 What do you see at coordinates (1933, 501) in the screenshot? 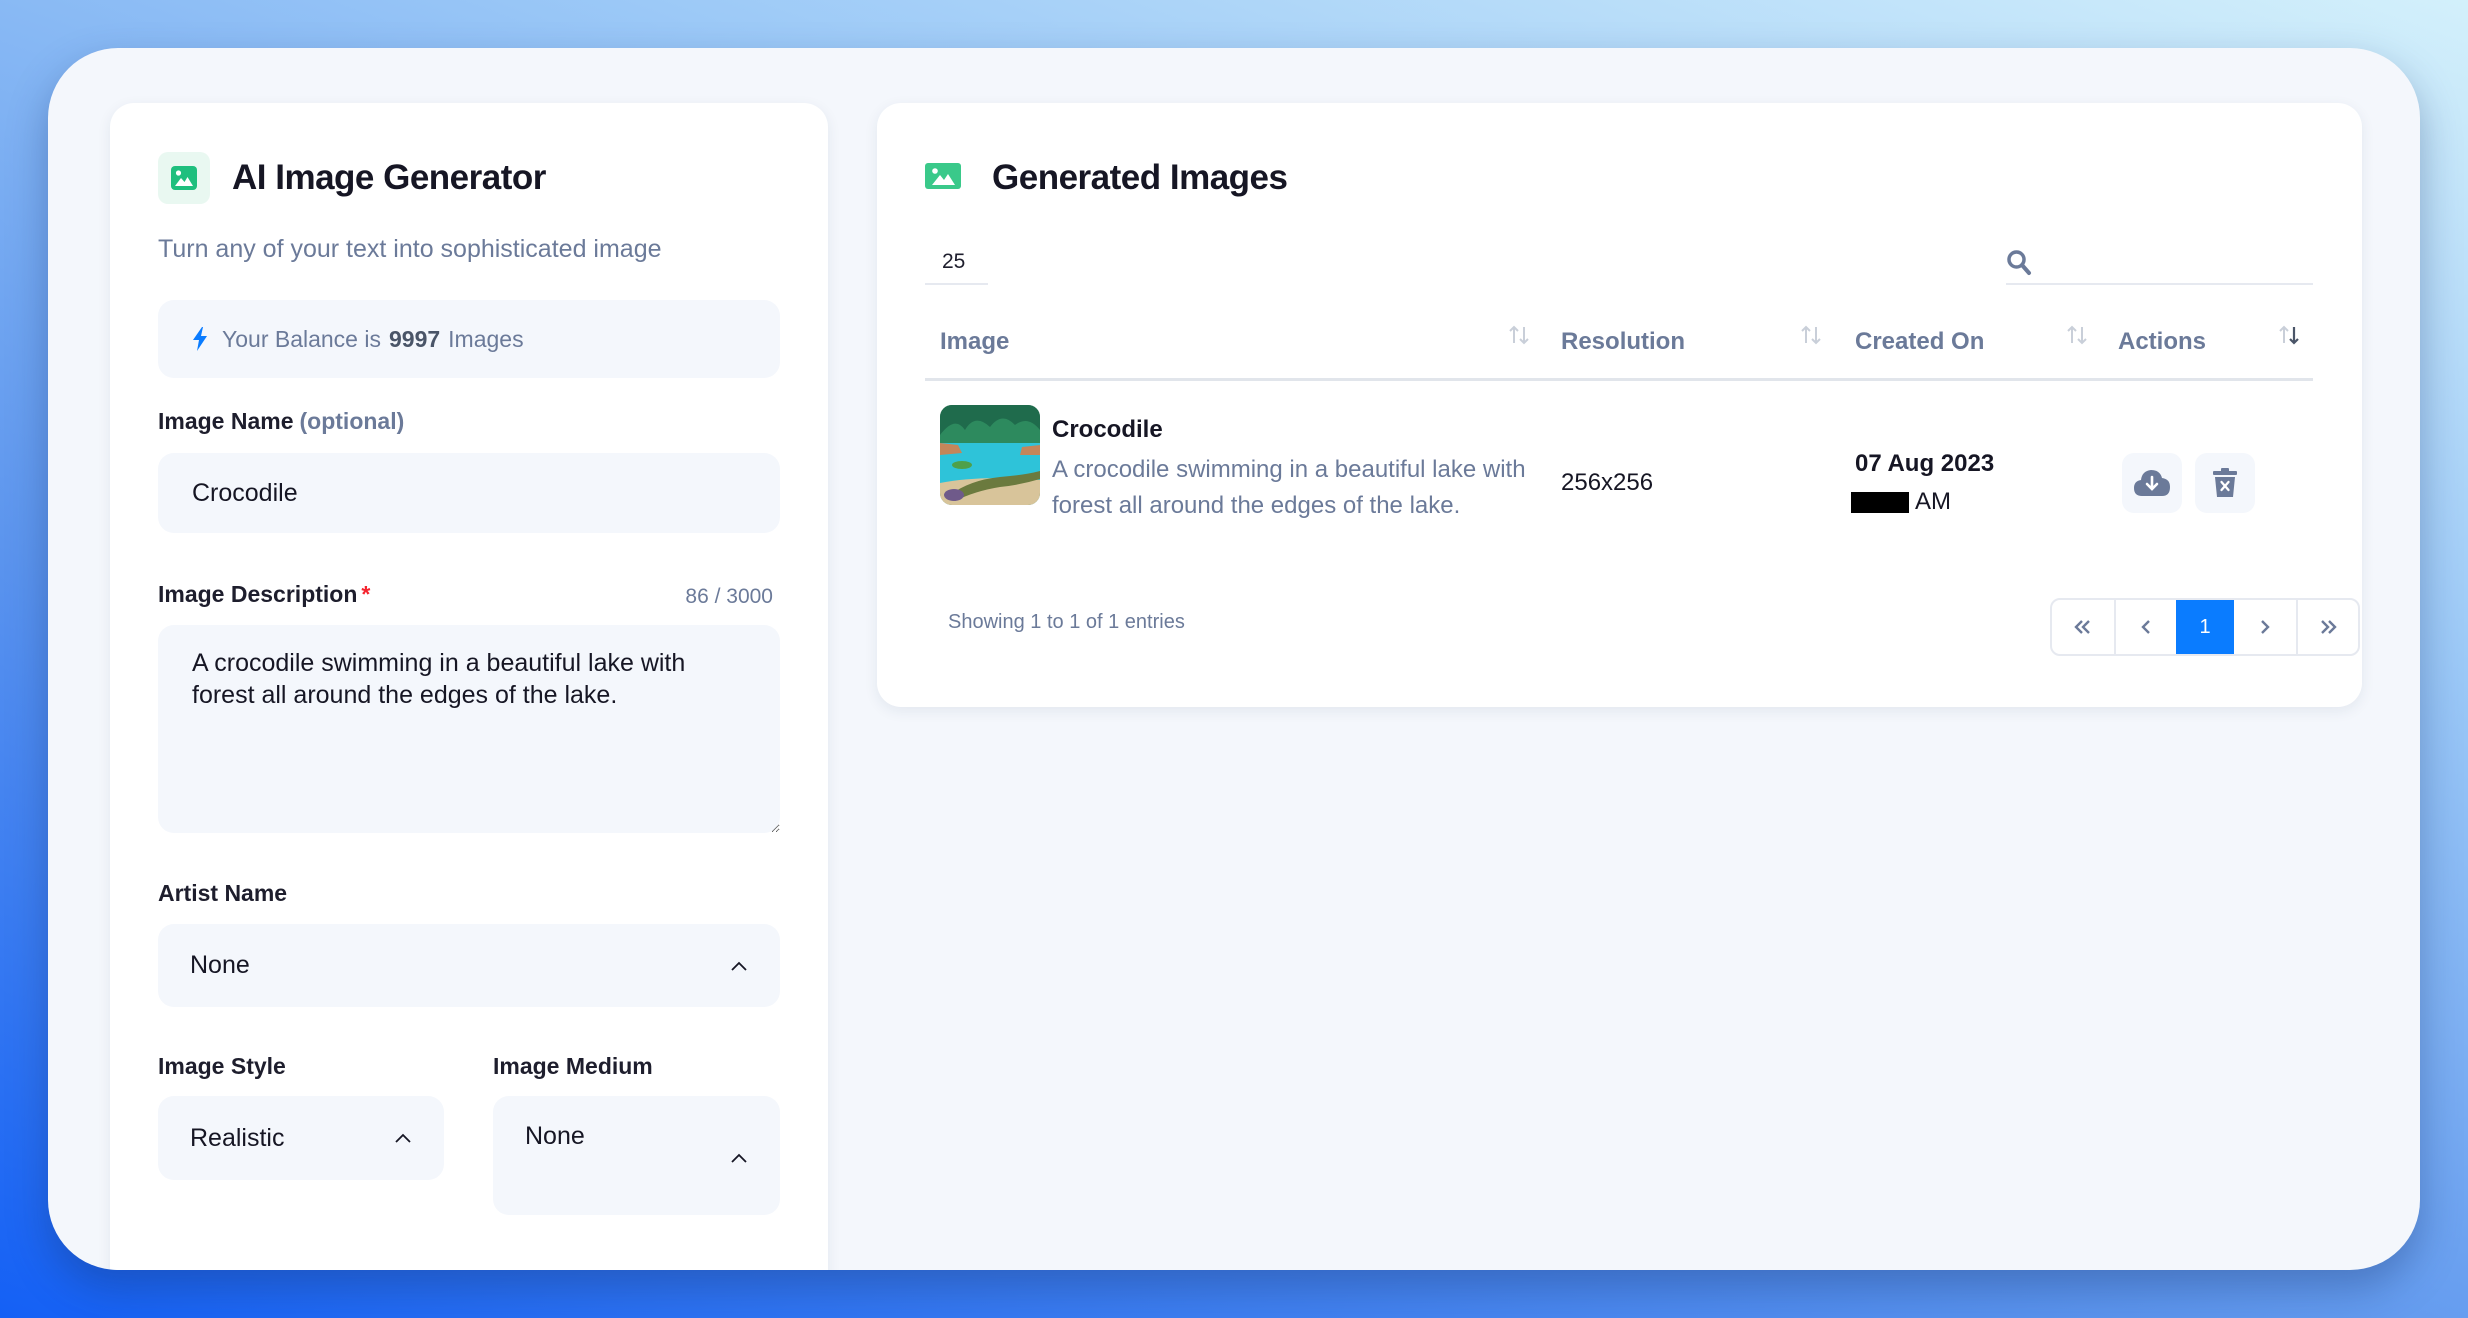
I see `time-suffix: AM` at bounding box center [1933, 501].